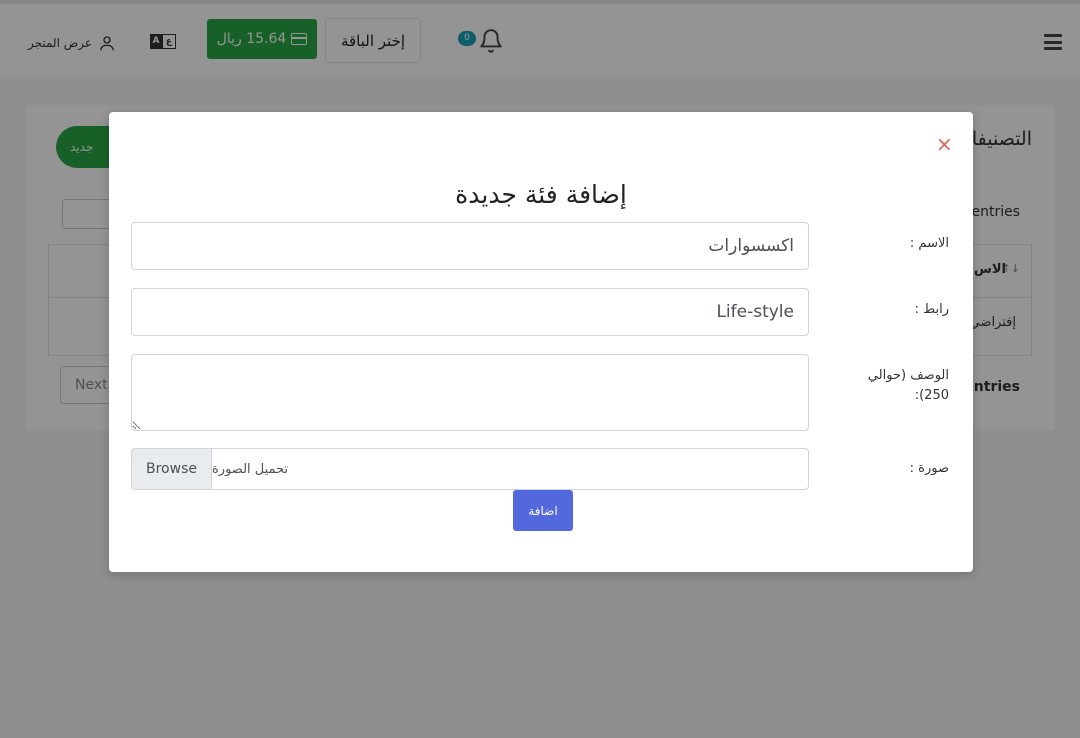 The height and width of the screenshot is (738, 1080). What do you see at coordinates (541, 194) in the screenshot?
I see `modal-title: إضافة فئة جديدة` at bounding box center [541, 194].